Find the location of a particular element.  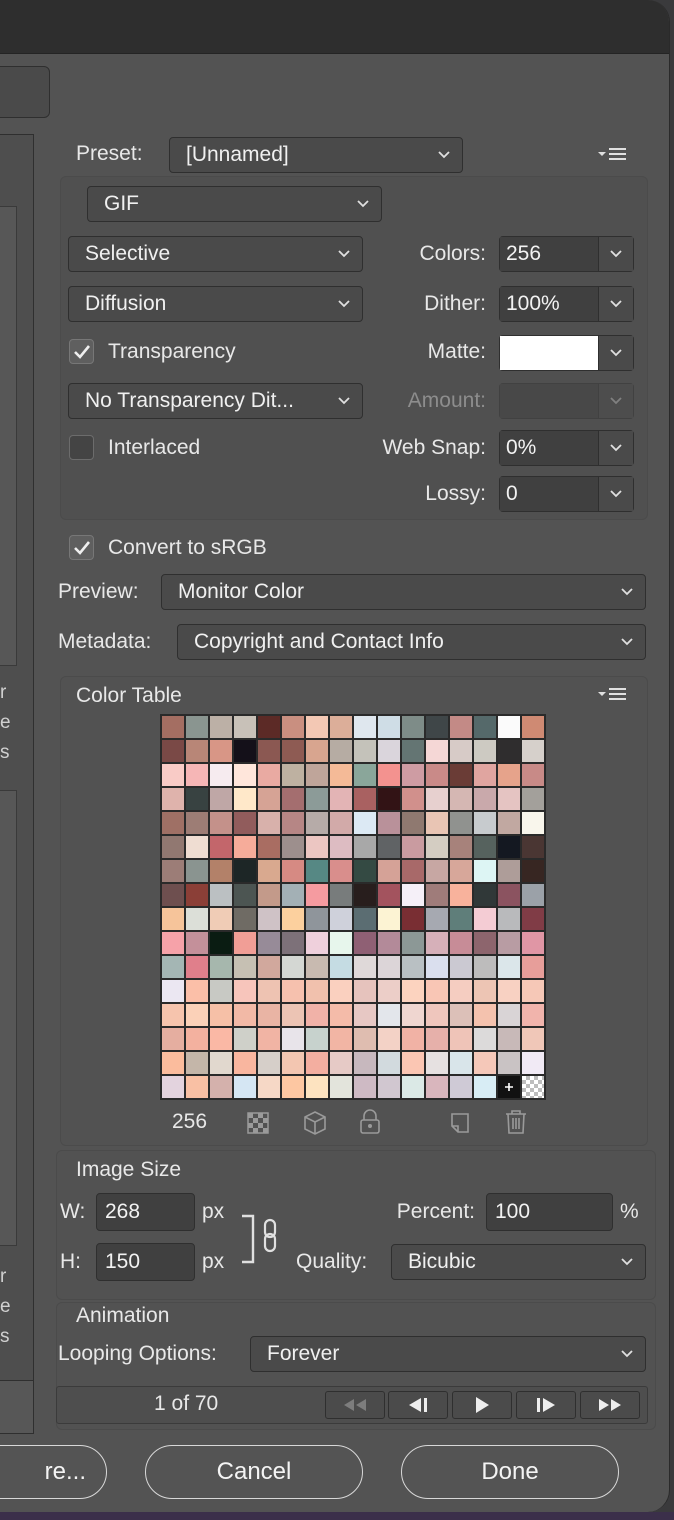

looping-options-select: Forever is located at coordinates (448, 1354).